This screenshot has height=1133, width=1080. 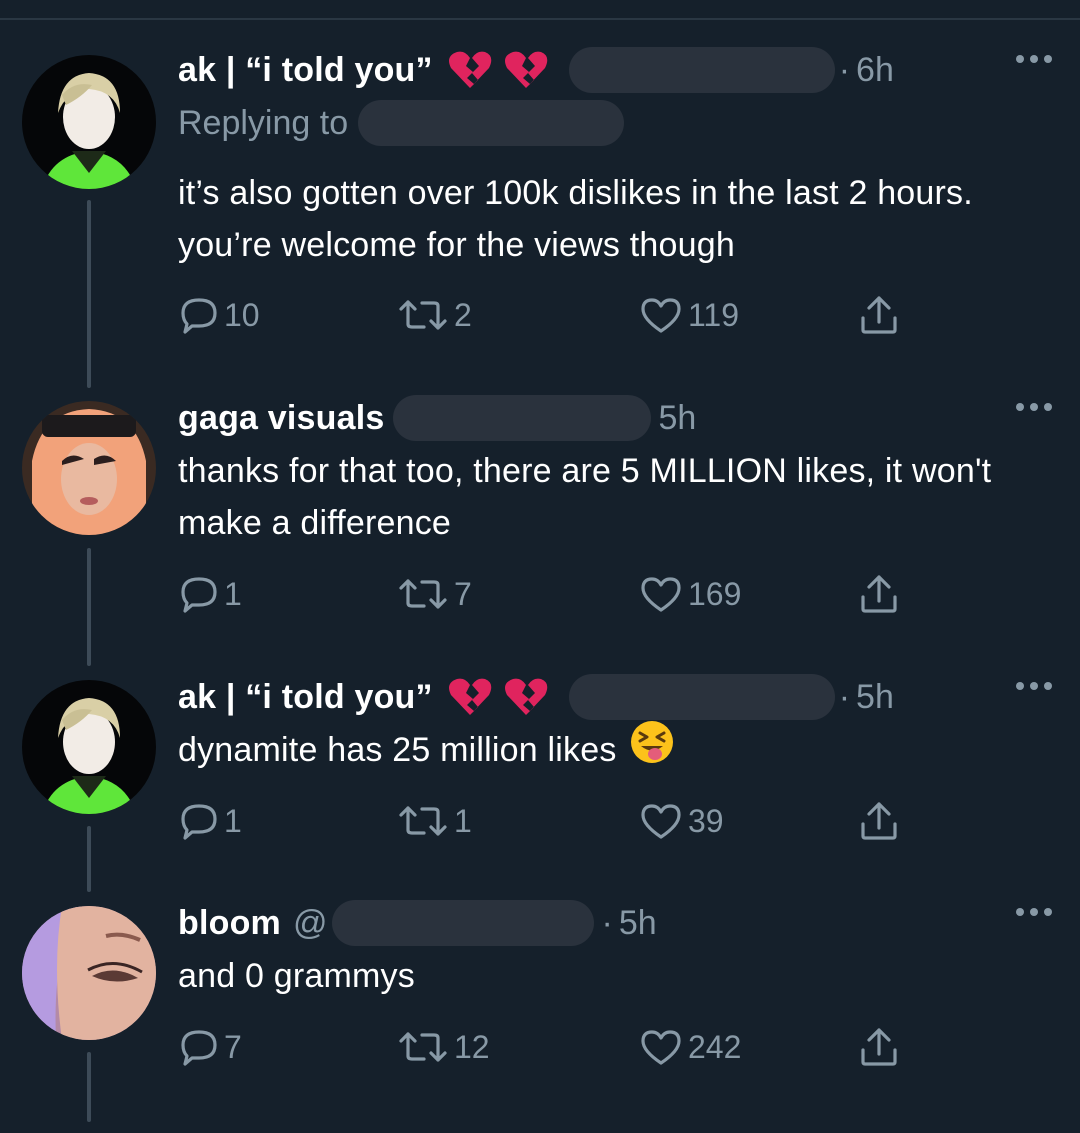 I want to click on retweet-count: 1, so click(x=463, y=820).